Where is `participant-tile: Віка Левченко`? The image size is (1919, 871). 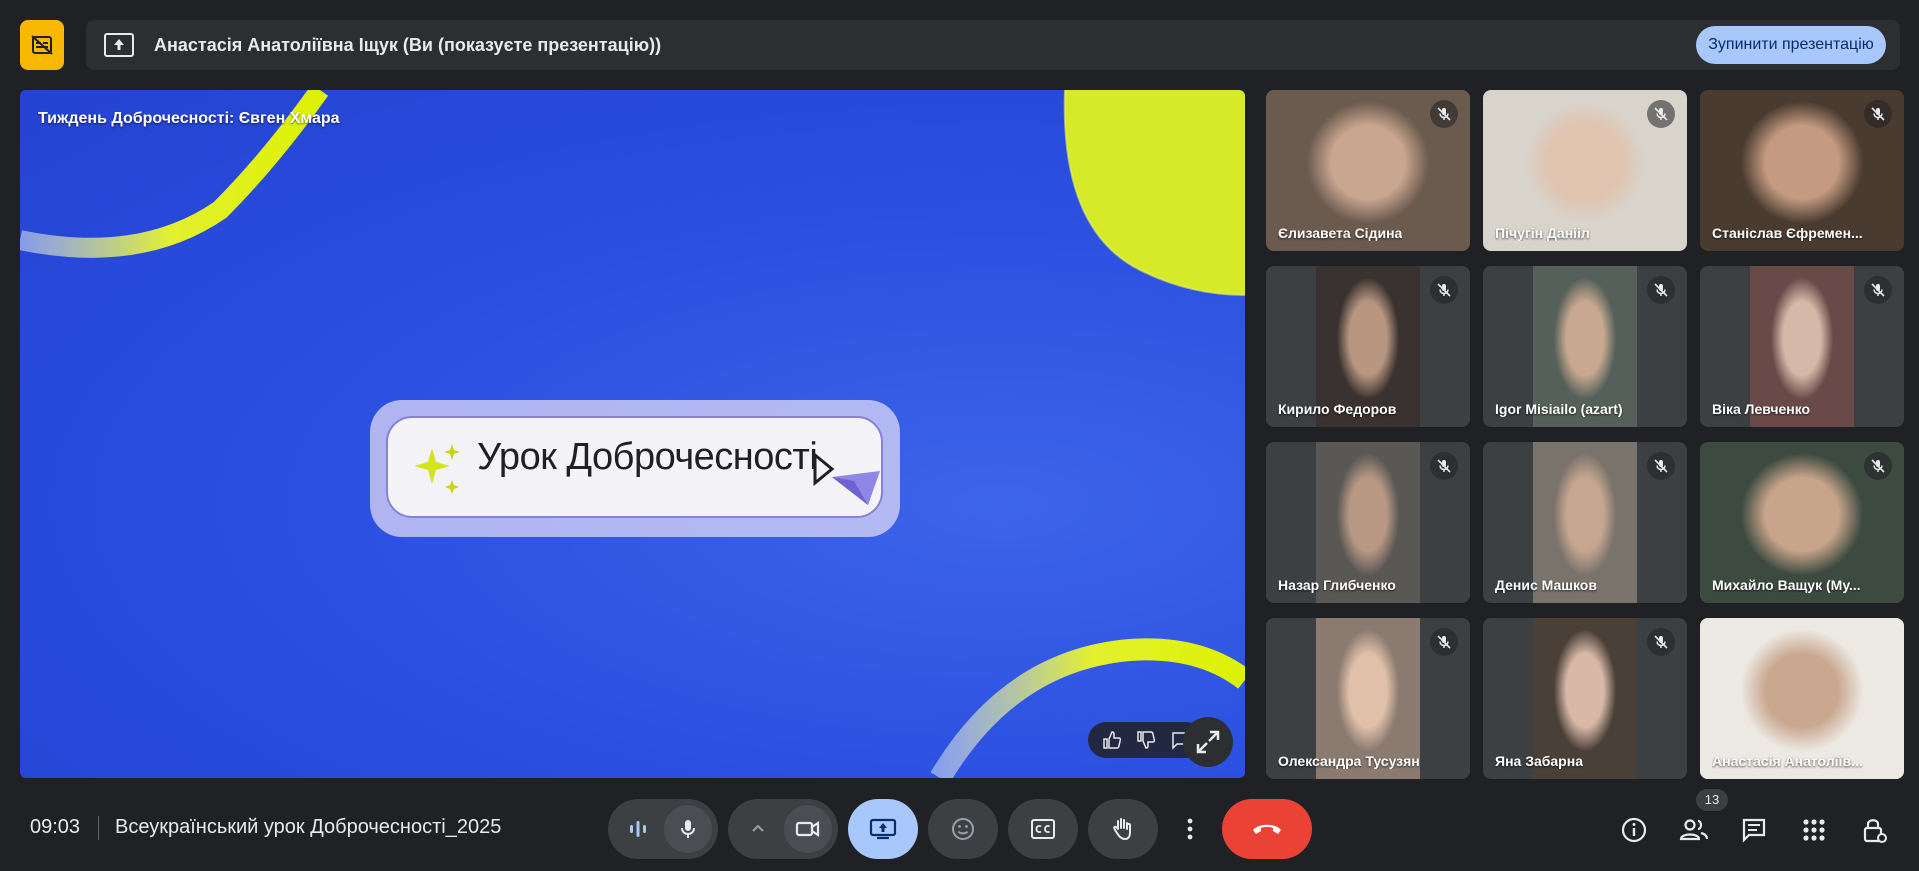 participant-tile: Віка Левченко is located at coordinates (1802, 346).